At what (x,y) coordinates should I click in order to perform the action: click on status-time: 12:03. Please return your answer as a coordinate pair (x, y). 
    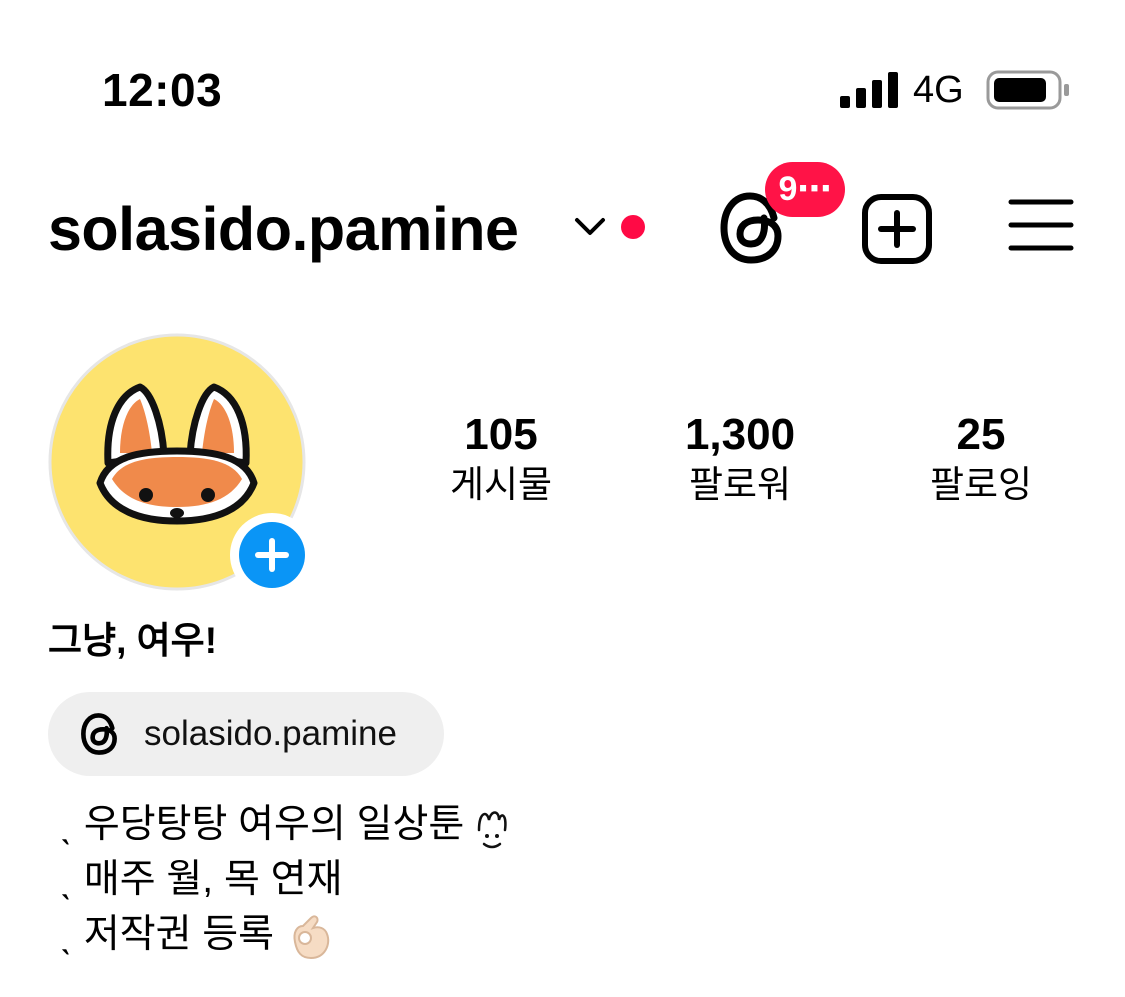
    Looking at the image, I should click on (162, 90).